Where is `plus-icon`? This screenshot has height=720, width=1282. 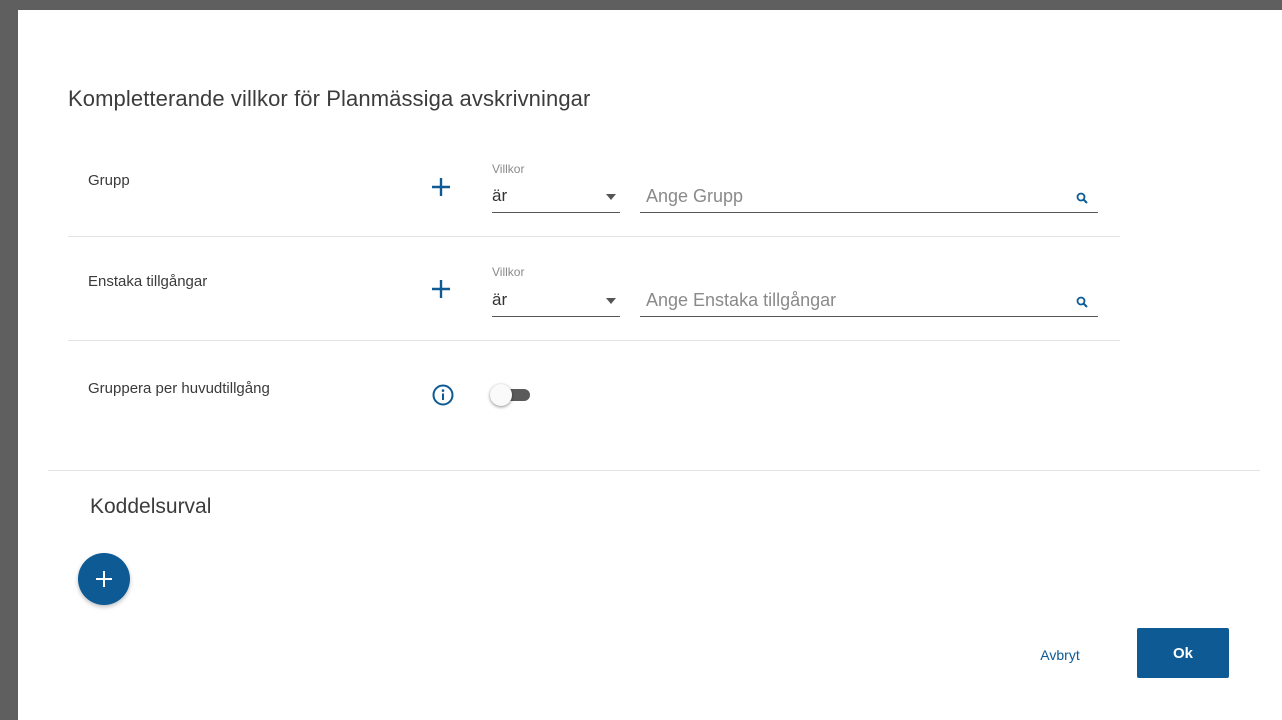
plus-icon is located at coordinates (104, 579).